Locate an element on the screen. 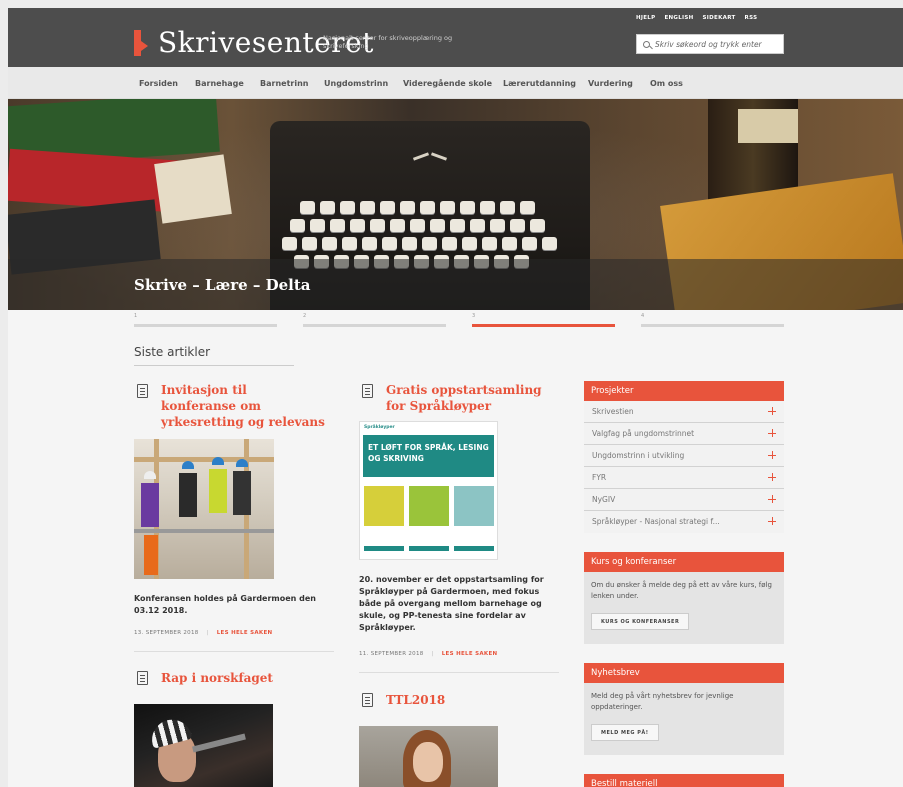  top-links: HJELP ENGLISH SIDEKART RSS is located at coordinates (696, 18).